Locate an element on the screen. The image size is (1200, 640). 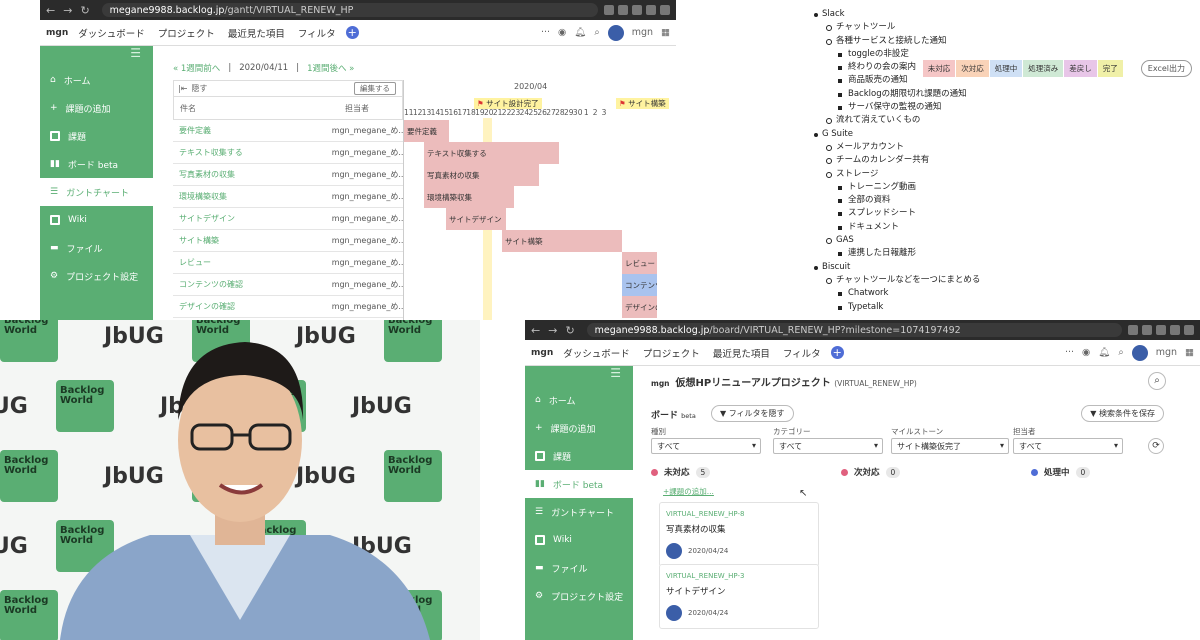
filter-select: サイト構築仮完了 is located at coordinates (950, 446).